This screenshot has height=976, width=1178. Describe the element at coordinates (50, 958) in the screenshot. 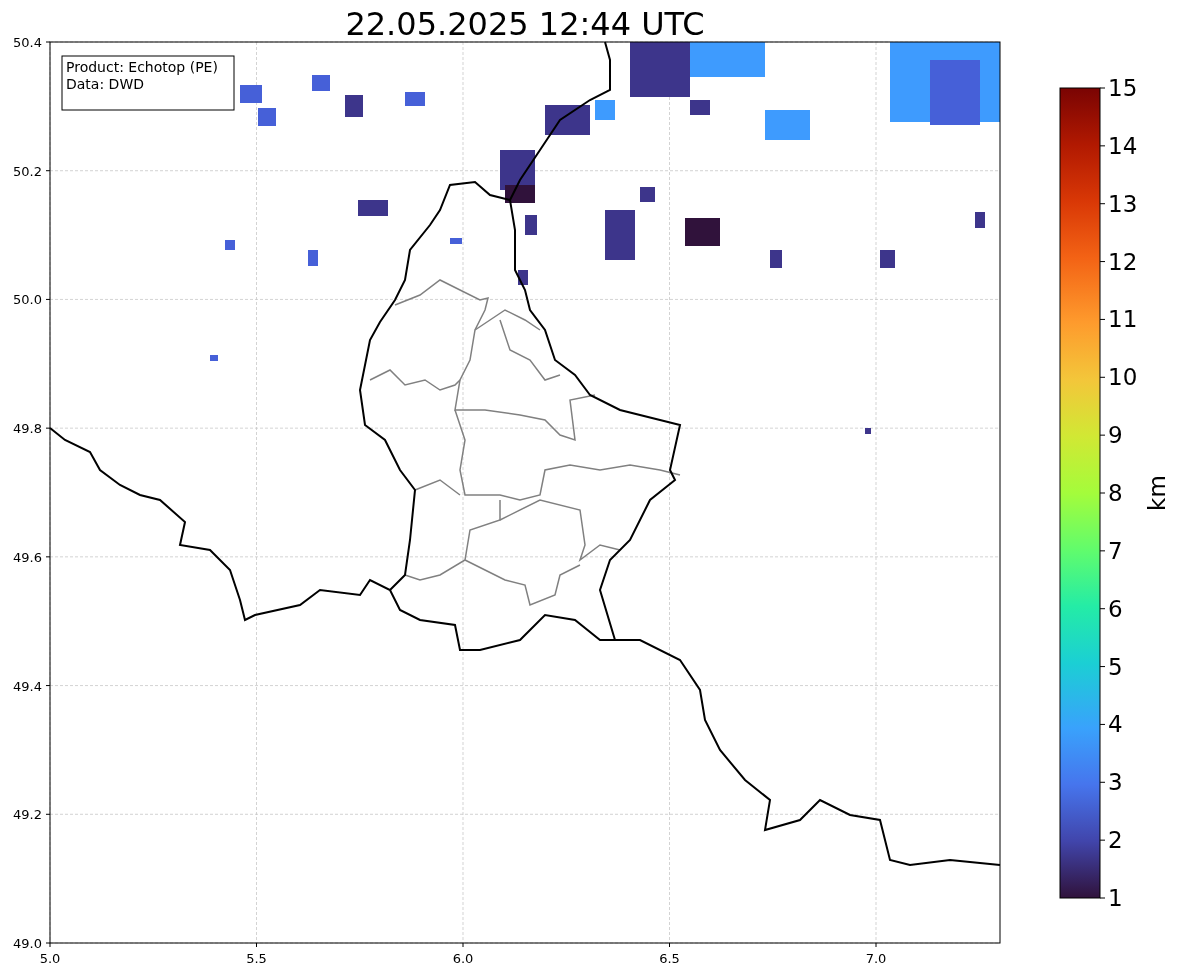

I see `x-tick-label: 5.0` at that location.